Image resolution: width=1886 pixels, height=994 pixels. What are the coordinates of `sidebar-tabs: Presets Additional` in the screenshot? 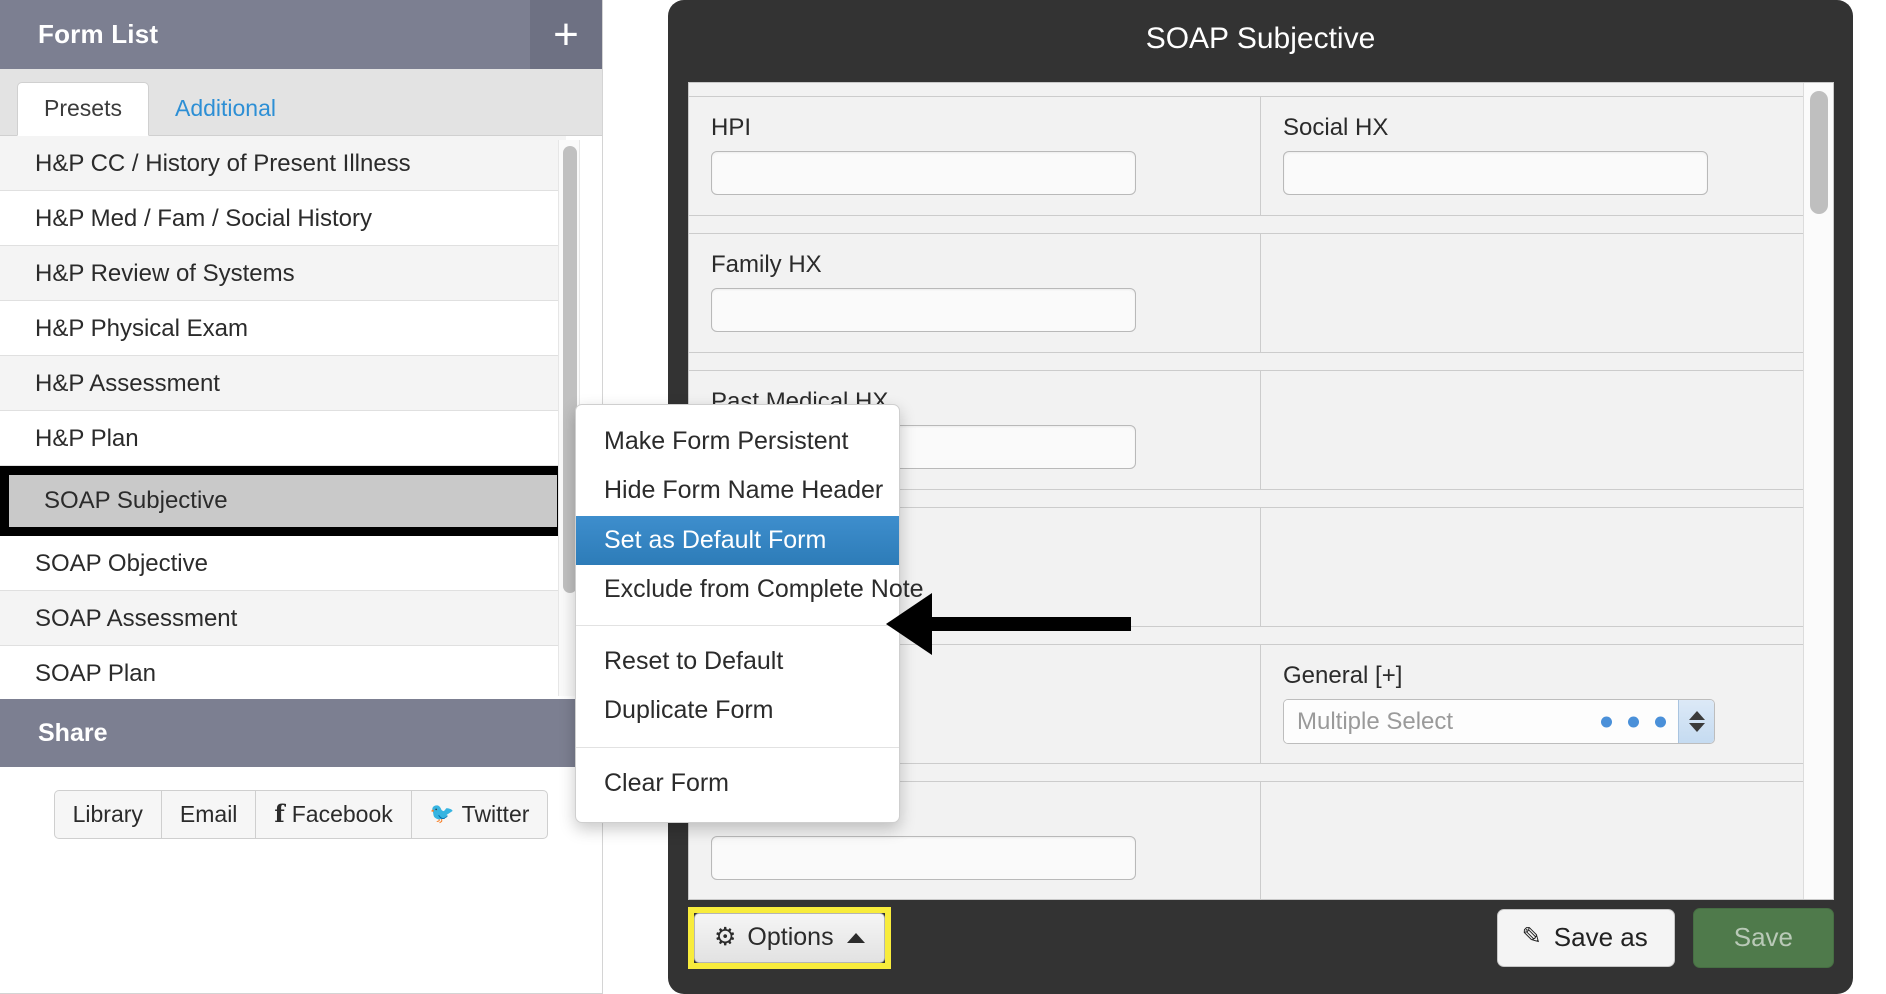 It's located at (301, 102).